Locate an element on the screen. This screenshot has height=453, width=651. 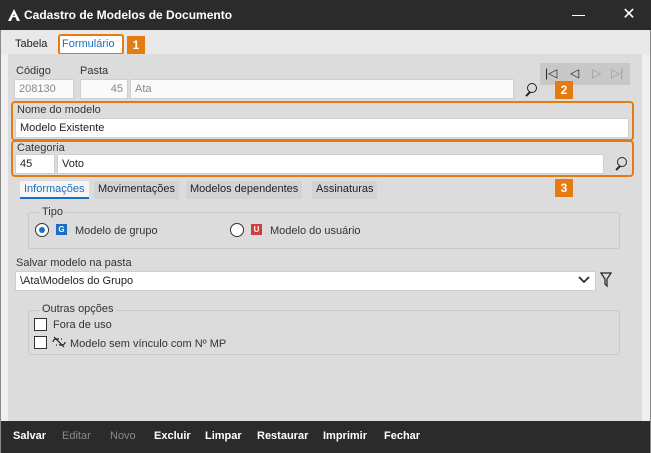
salvar-button: Salvar is located at coordinates (29, 436).